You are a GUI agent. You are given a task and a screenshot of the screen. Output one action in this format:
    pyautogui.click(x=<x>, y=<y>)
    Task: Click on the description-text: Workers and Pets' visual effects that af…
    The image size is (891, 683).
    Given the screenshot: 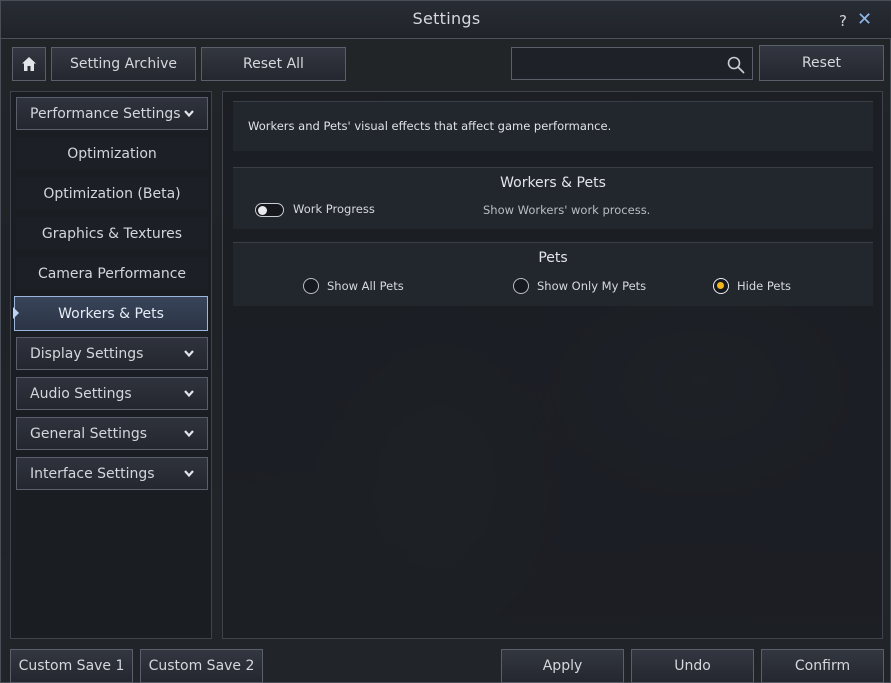 What is the action you would take?
    pyautogui.click(x=430, y=126)
    